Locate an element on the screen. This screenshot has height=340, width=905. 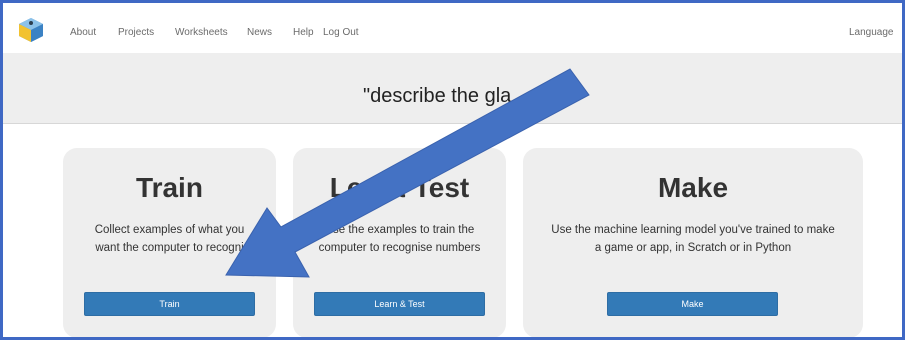
make-card-title: Make is located at coordinates (693, 187).